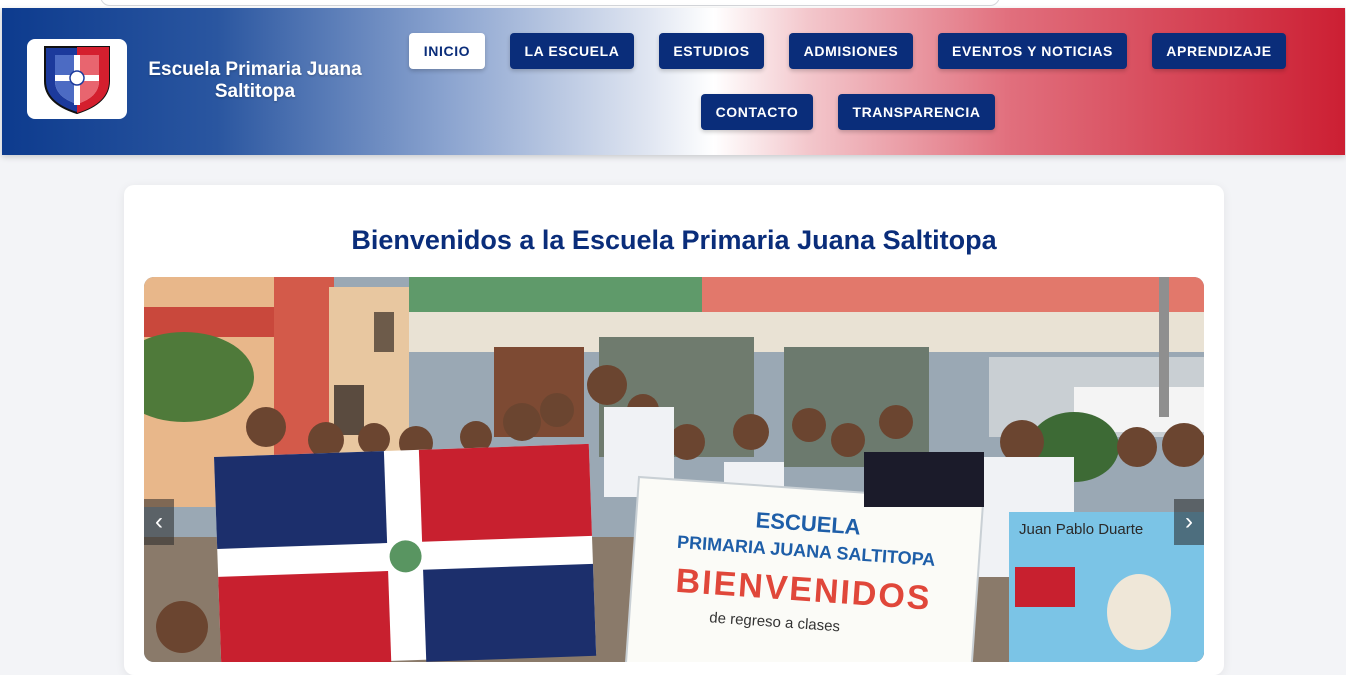 Image resolution: width=1346 pixels, height=675 pixels. Describe the element at coordinates (550, 3) in the screenshot. I see `browser-address-bar-edge` at that location.